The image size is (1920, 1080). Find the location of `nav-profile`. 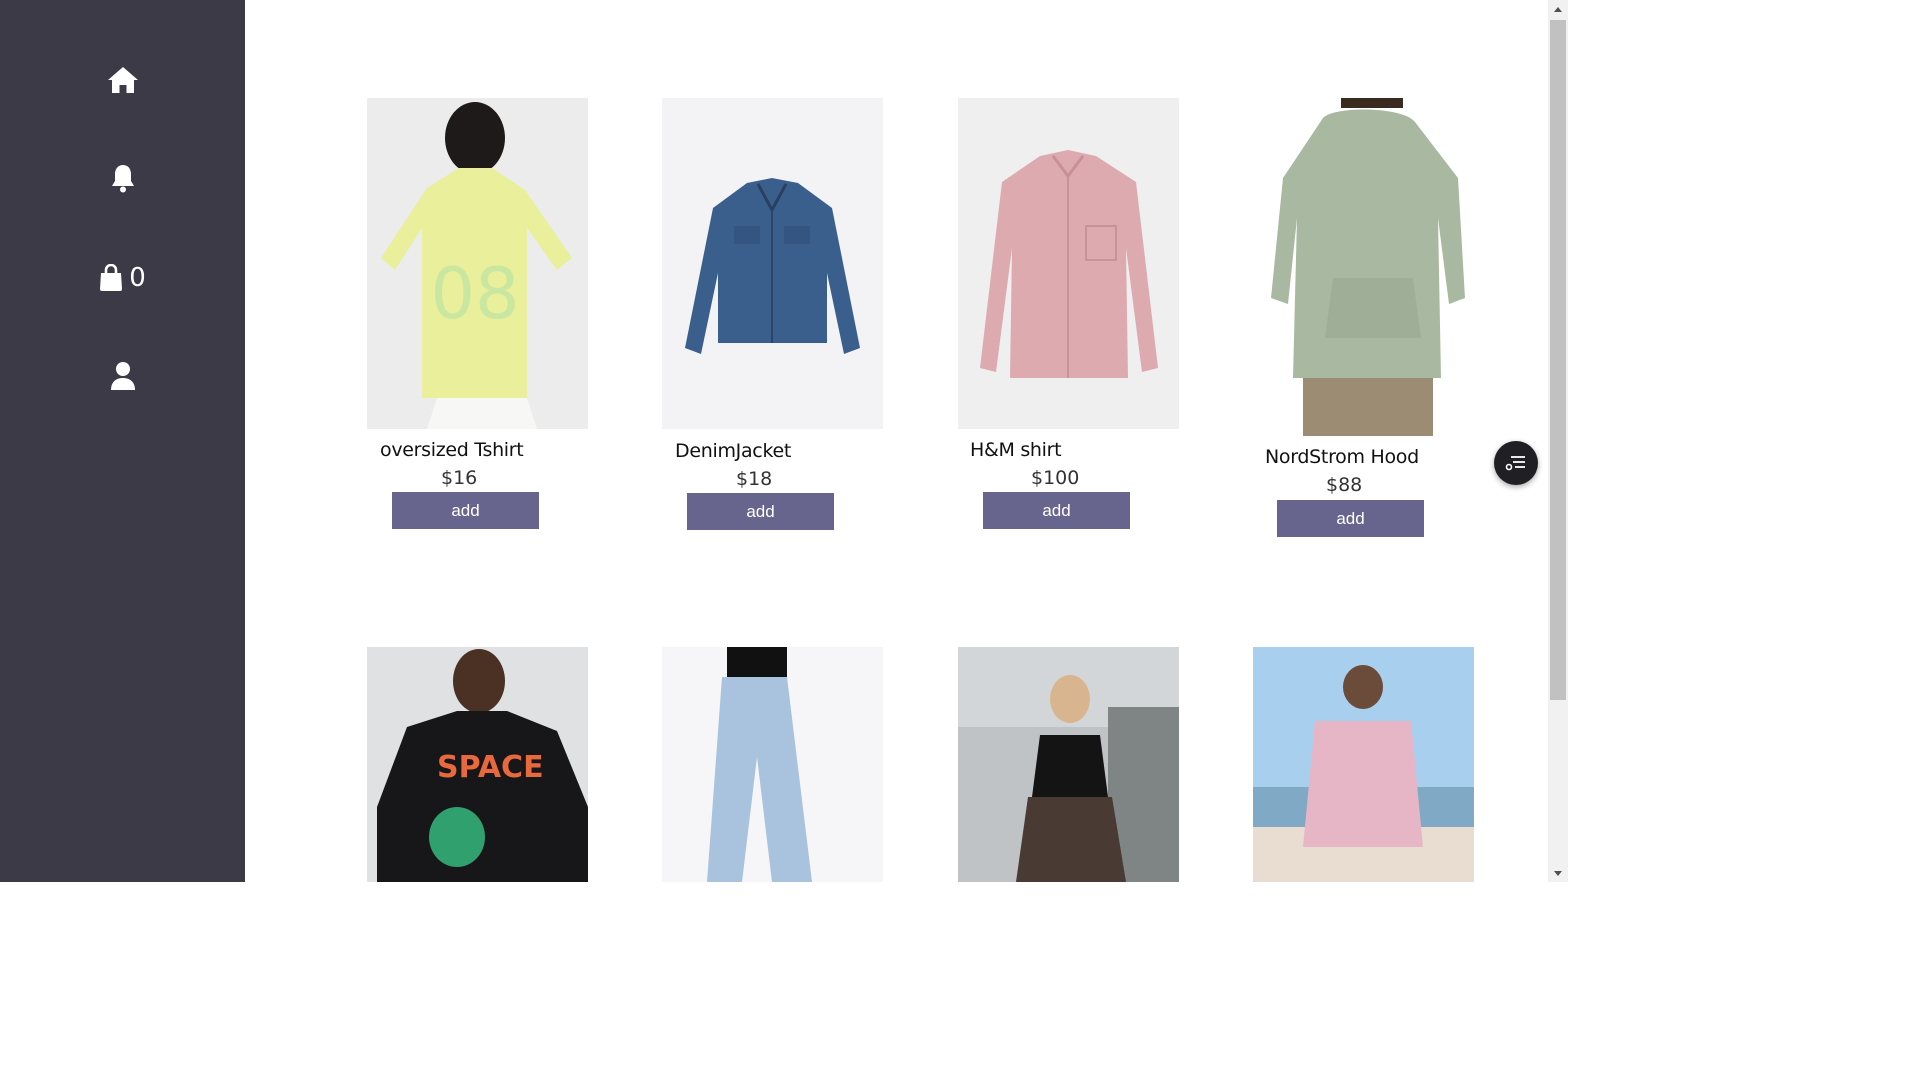

nav-profile is located at coordinates (122, 376).